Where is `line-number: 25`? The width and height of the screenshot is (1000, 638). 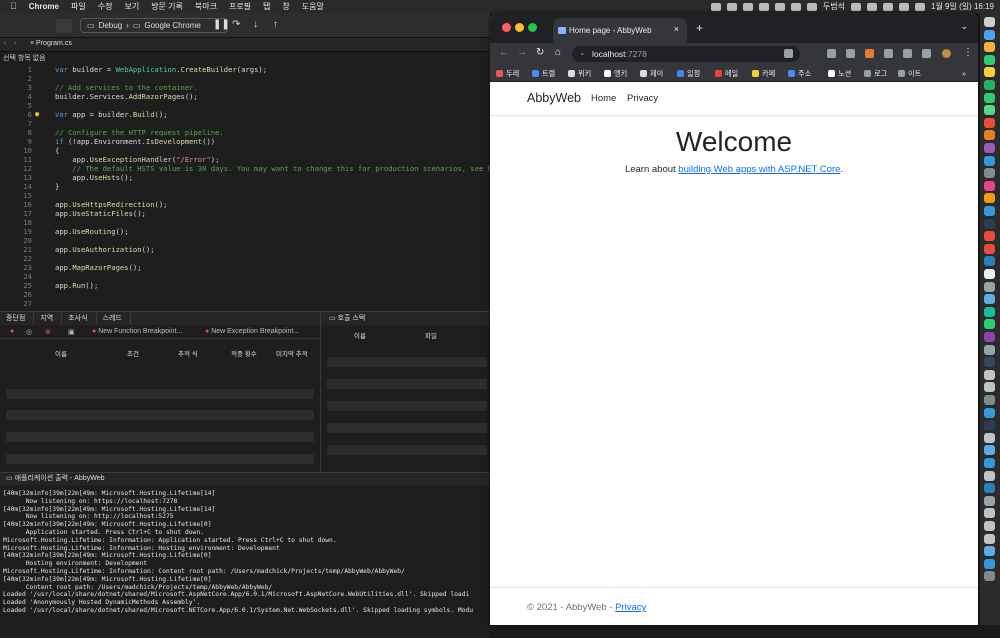
line-number: 25 is located at coordinates (22, 285).